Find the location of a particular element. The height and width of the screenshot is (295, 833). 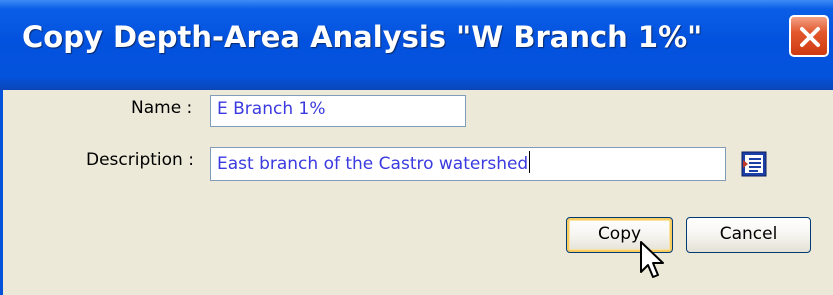

name-field-value: E Branch 1% is located at coordinates (271, 109).